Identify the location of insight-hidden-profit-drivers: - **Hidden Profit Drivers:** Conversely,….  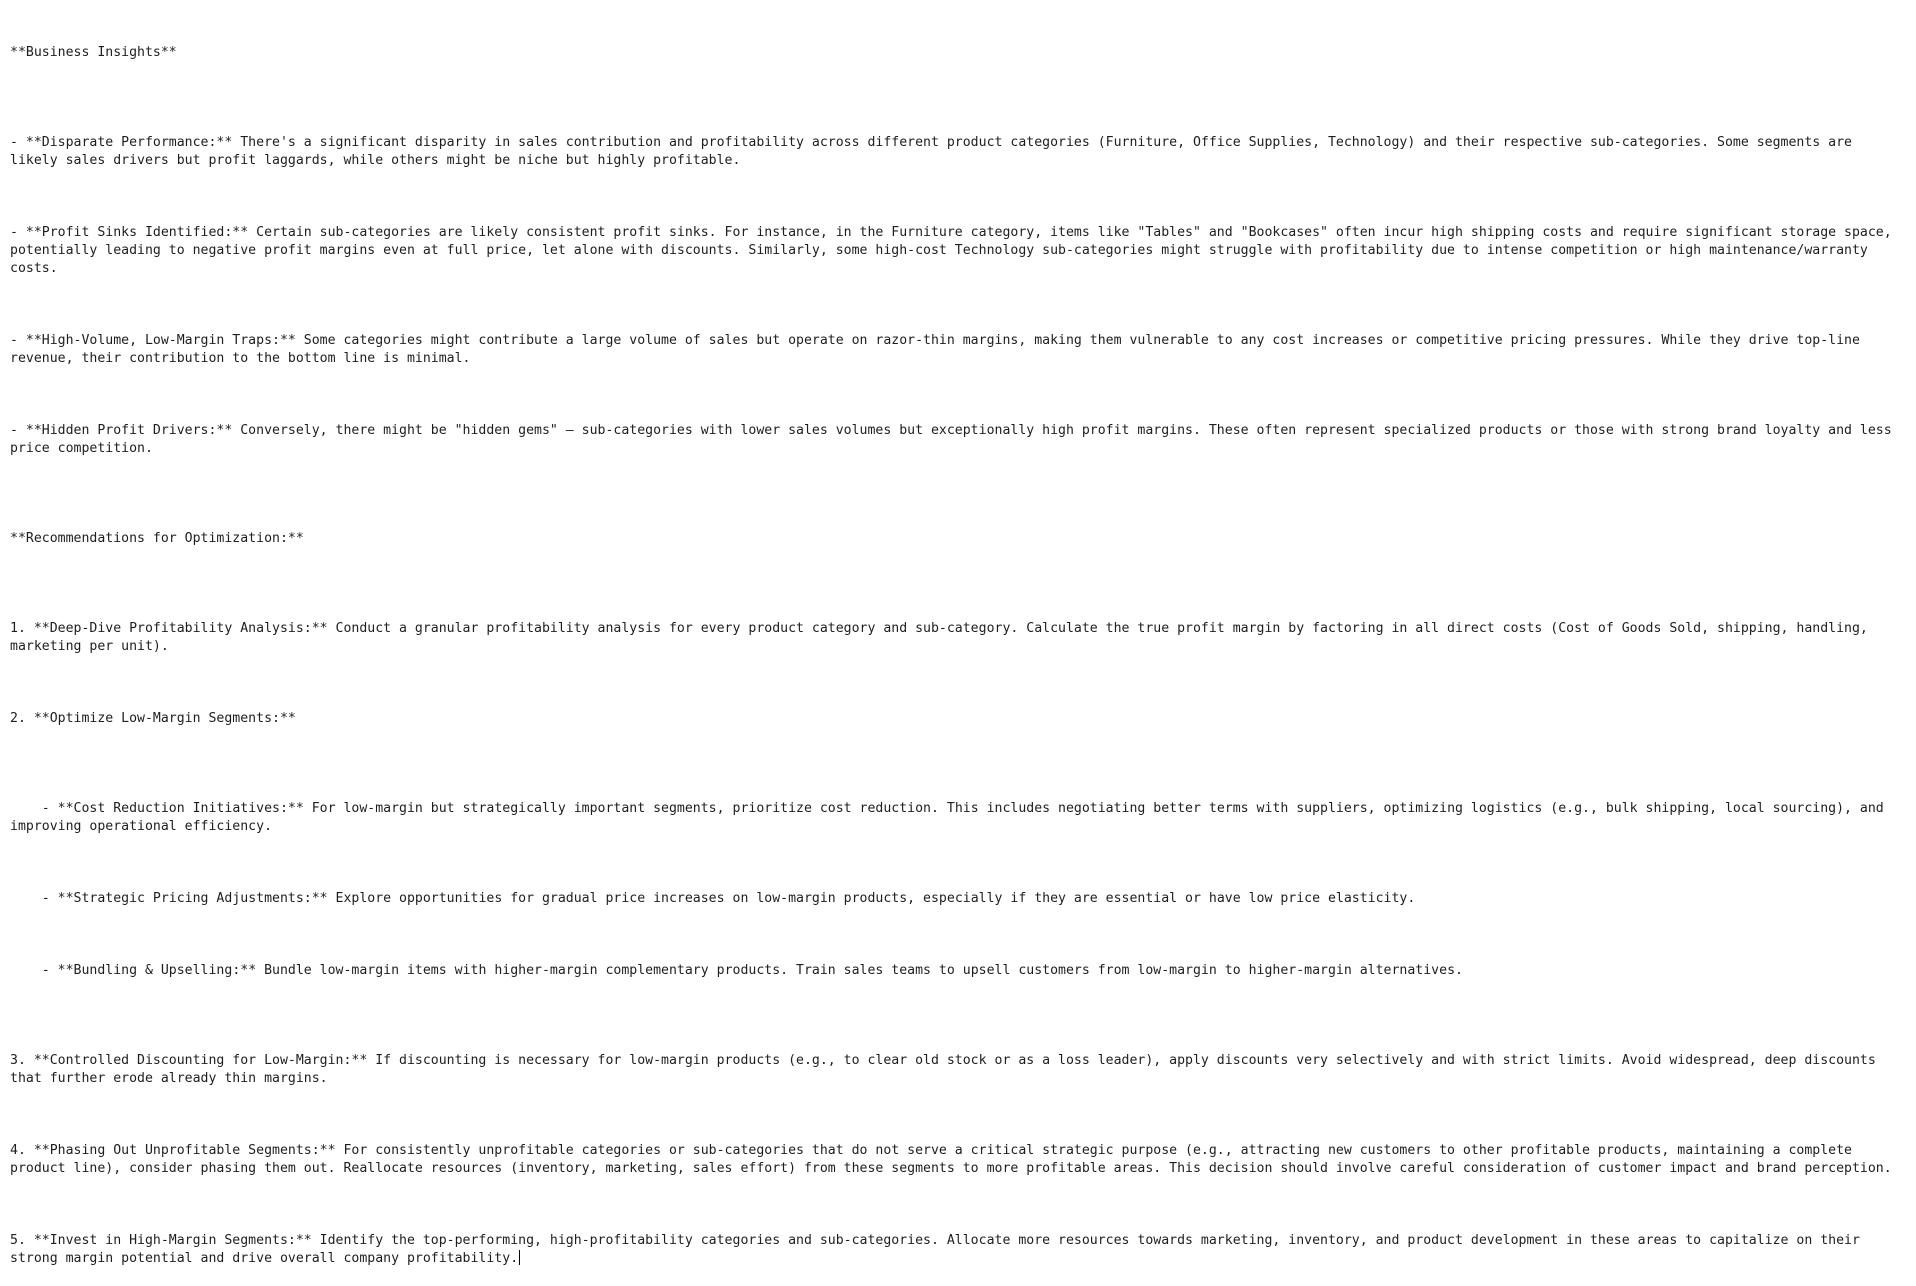
(955, 439).